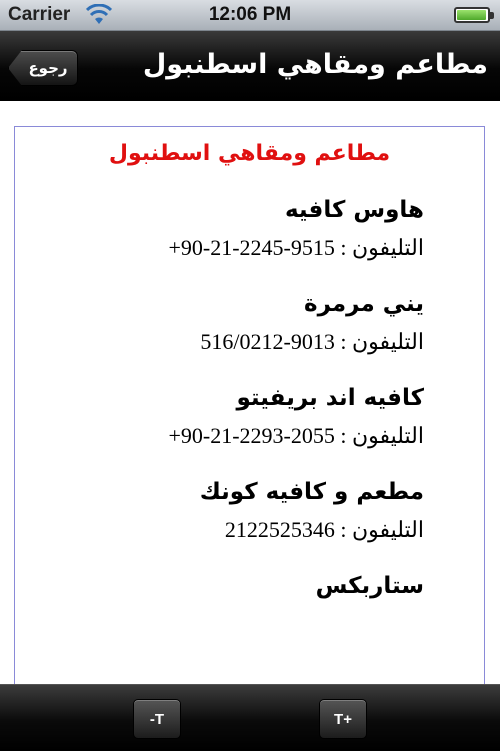 This screenshot has height=751, width=500. Describe the element at coordinates (251, 435) in the screenshot. I see `phone-number: +90-21-2293-2055` at that location.